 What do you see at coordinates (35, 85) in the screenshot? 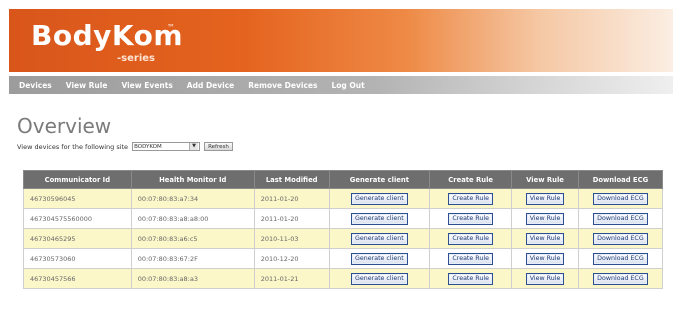
I see `nav-devices: Devices` at bounding box center [35, 85].